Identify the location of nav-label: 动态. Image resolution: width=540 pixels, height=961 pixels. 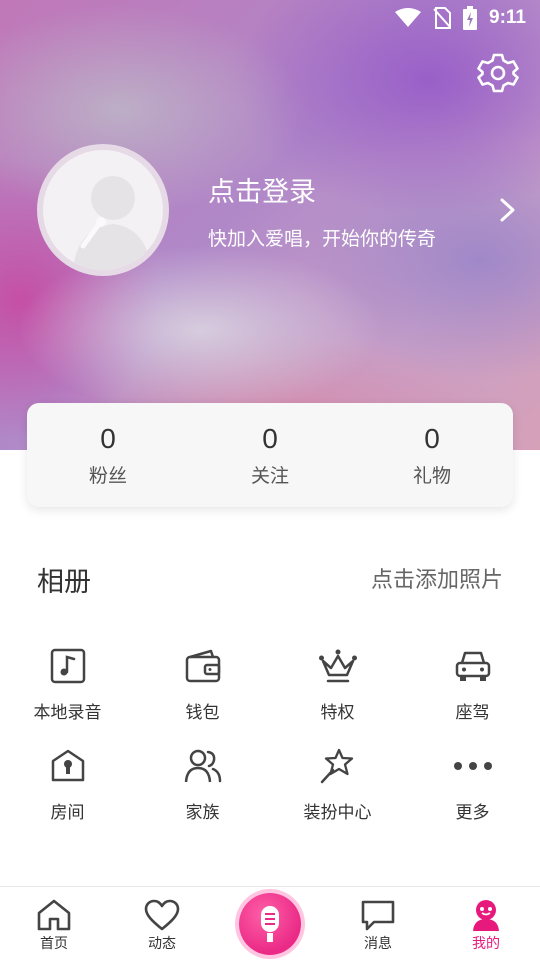
(162, 944).